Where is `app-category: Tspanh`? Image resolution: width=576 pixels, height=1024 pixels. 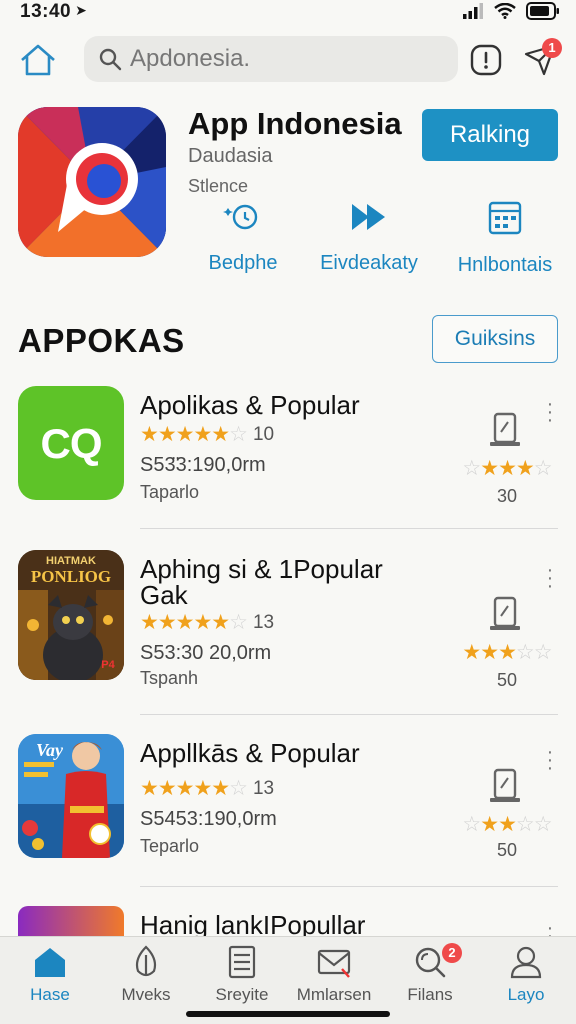
app-category: Tspanh is located at coordinates (169, 678).